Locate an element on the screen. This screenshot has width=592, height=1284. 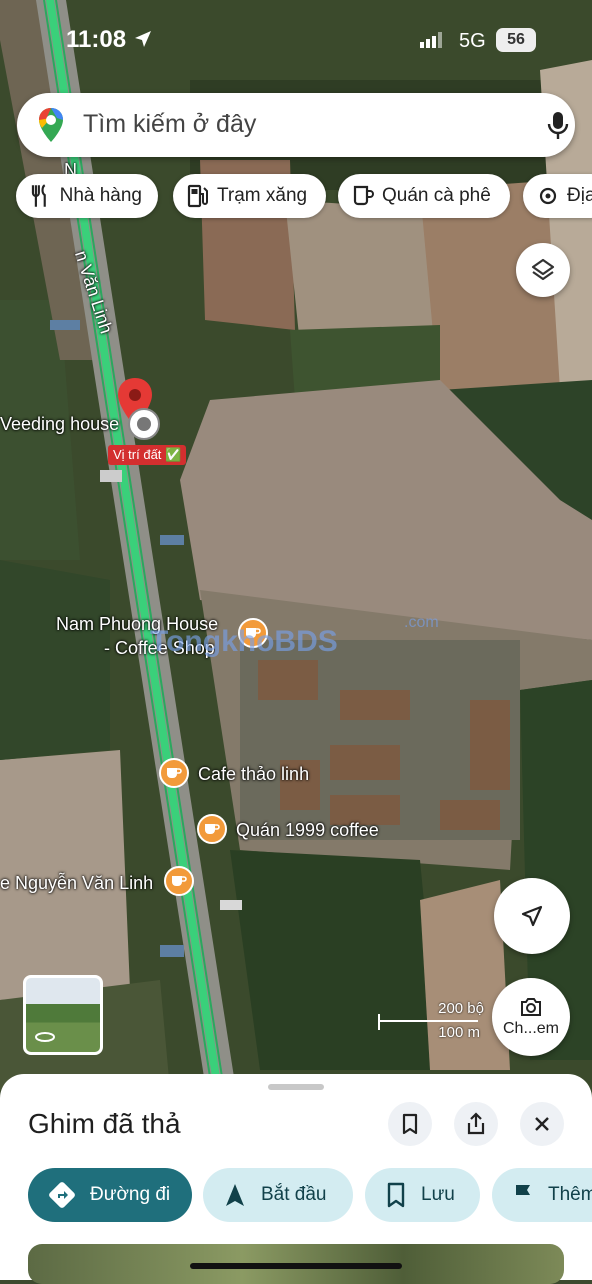
navigation-icon is located at coordinates (235, 1195).